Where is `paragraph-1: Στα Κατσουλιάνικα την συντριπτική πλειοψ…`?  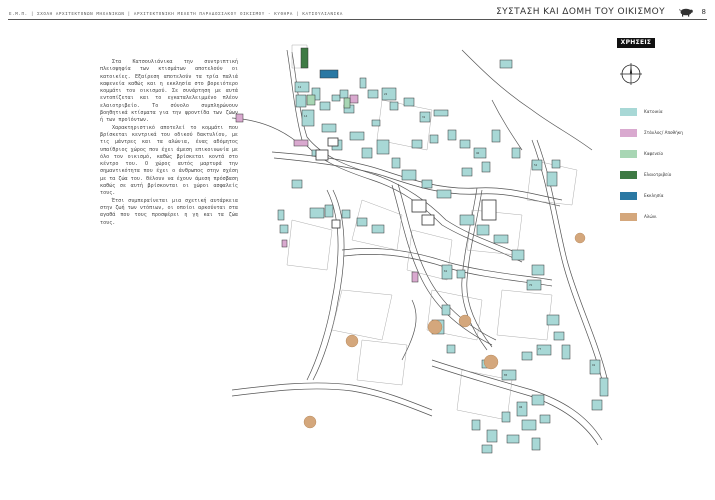 paragraph-1: Στα Κατσουλιάνικα την συντριπτική πλειοψ… is located at coordinates (169, 91).